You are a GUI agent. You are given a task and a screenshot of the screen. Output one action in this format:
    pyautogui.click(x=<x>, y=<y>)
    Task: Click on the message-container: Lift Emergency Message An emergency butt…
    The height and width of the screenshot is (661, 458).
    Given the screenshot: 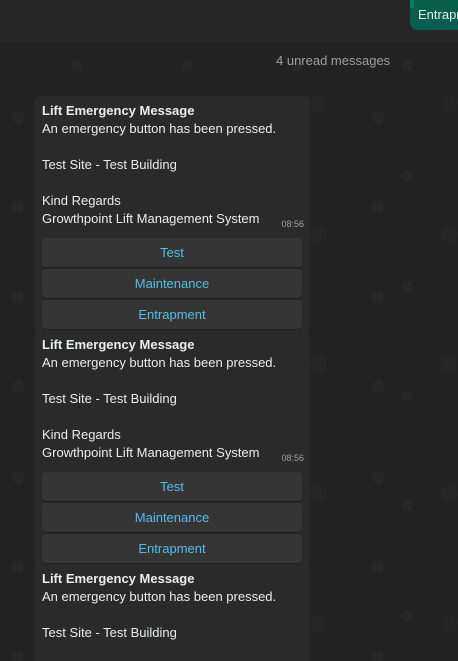 What is the action you would take?
    pyautogui.click(x=172, y=612)
    